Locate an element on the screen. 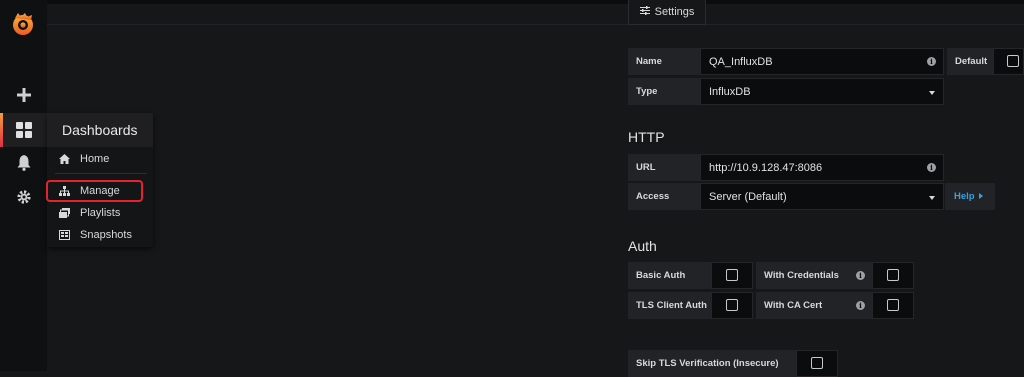 The image size is (1024, 377). with-credentials-text: With Credentials is located at coordinates (801, 275).